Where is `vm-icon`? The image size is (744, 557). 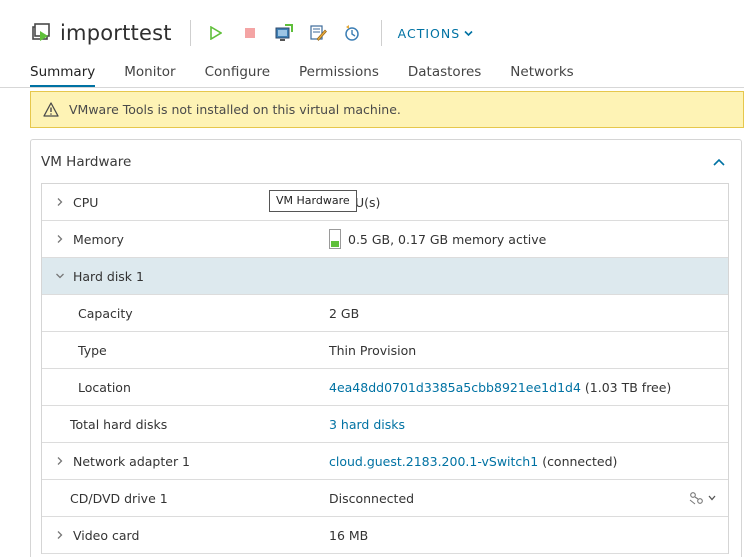
vm-icon is located at coordinates (41, 33).